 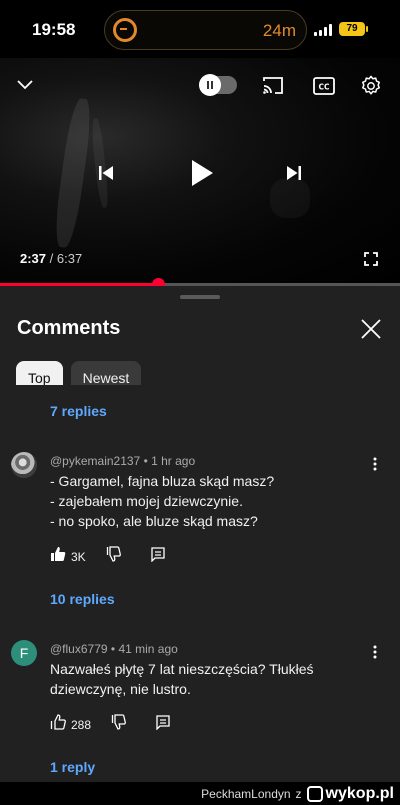 What do you see at coordinates (200, 392) in the screenshot?
I see `tabs-overlap-edge` at bounding box center [200, 392].